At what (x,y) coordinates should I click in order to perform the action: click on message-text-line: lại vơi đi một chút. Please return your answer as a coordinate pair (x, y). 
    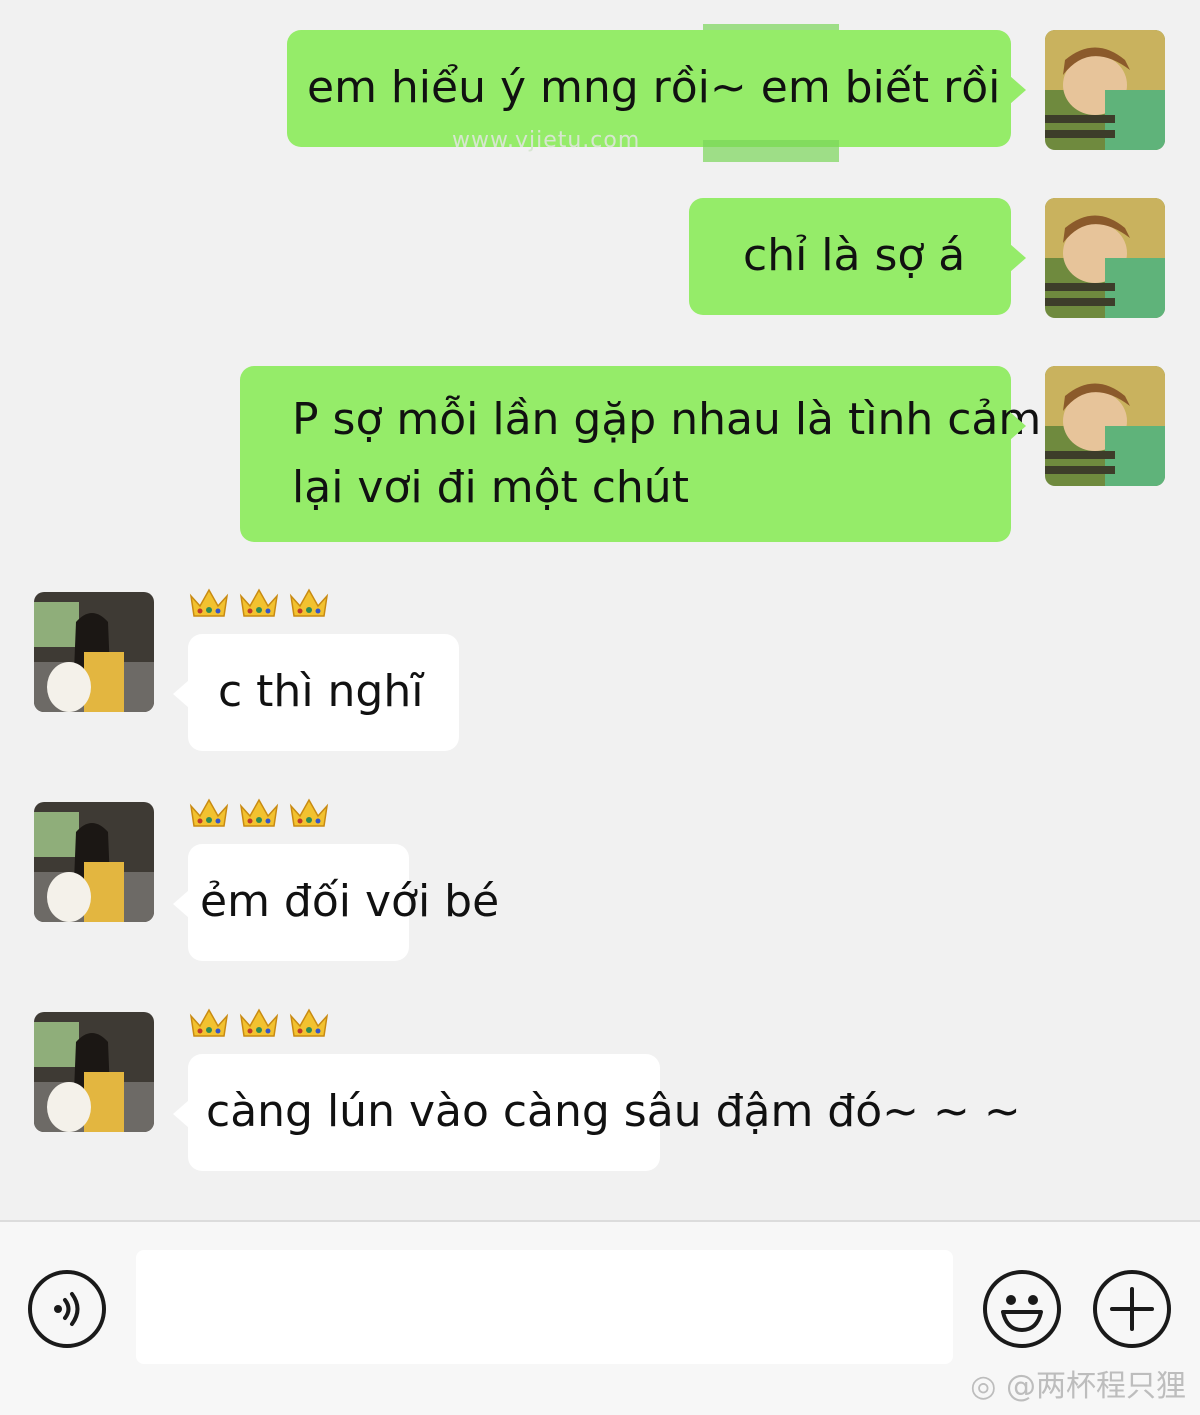
    Looking at the image, I should click on (490, 487).